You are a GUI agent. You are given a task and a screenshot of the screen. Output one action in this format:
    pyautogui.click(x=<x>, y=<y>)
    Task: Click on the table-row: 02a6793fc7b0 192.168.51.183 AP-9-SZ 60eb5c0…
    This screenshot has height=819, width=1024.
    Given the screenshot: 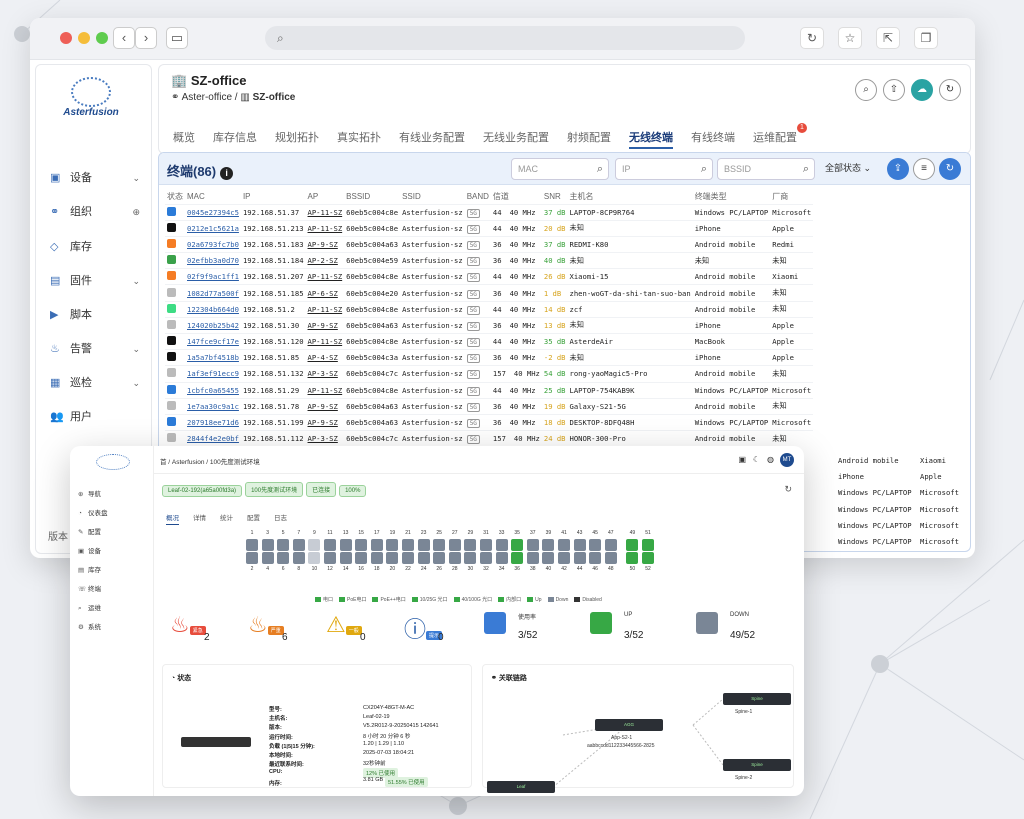 What is the action you would take?
    pyautogui.click(x=489, y=244)
    